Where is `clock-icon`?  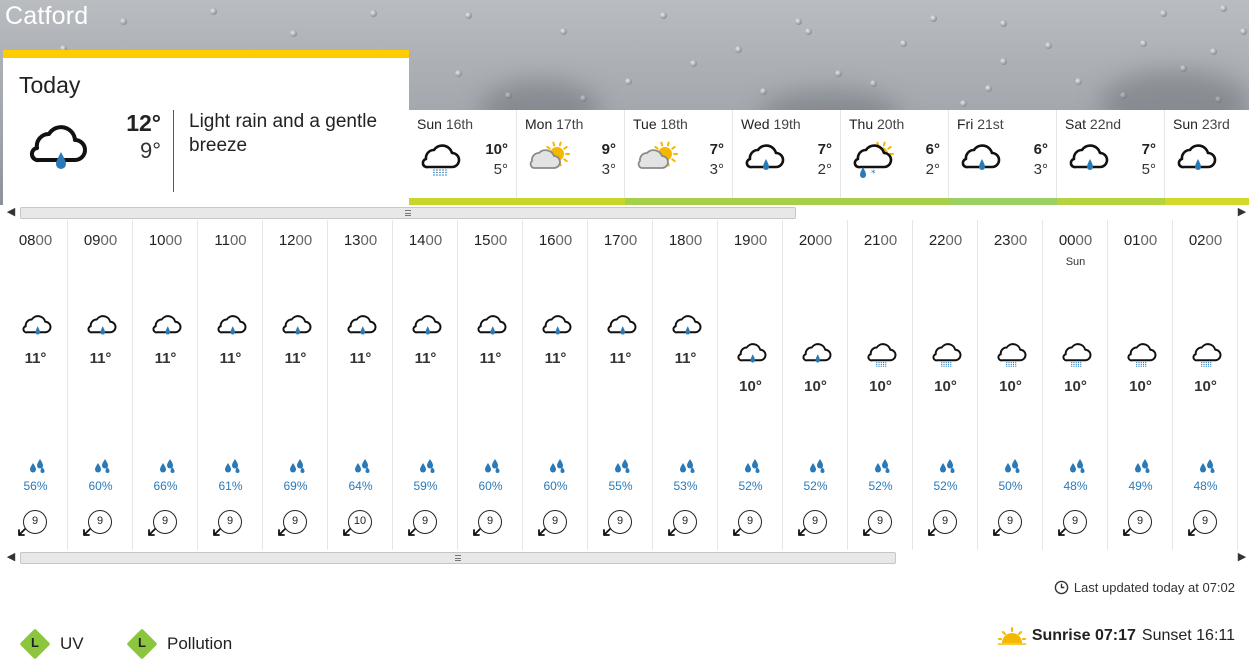 clock-icon is located at coordinates (1061, 587).